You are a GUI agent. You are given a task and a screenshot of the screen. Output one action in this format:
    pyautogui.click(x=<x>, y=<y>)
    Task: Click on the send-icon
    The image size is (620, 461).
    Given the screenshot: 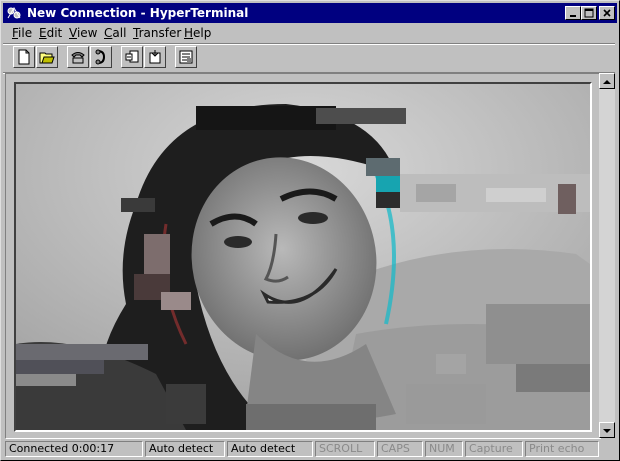 What is the action you would take?
    pyautogui.click(x=132, y=56)
    